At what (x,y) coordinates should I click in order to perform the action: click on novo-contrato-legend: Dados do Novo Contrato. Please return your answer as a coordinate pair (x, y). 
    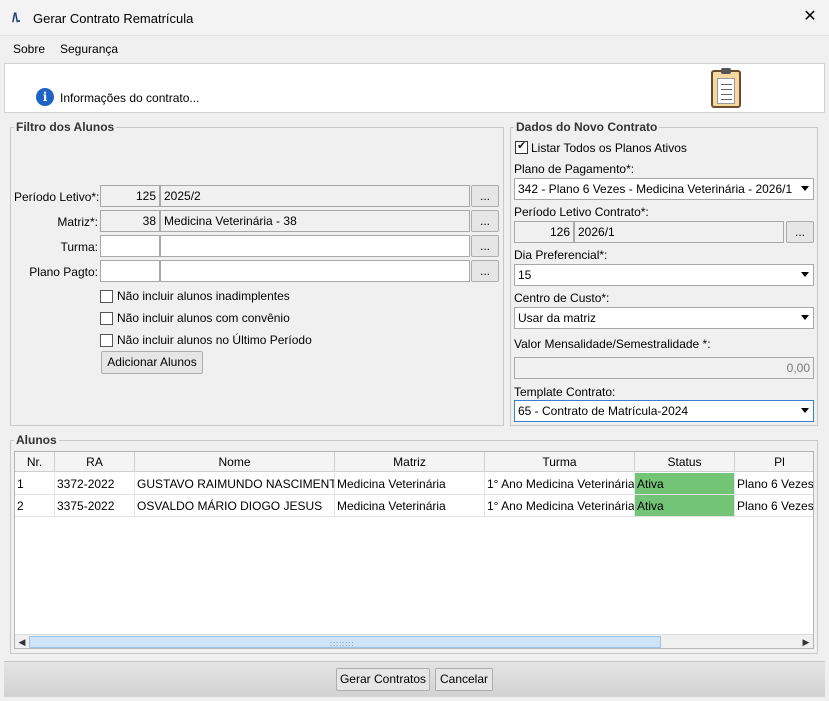
    Looking at the image, I should click on (587, 127).